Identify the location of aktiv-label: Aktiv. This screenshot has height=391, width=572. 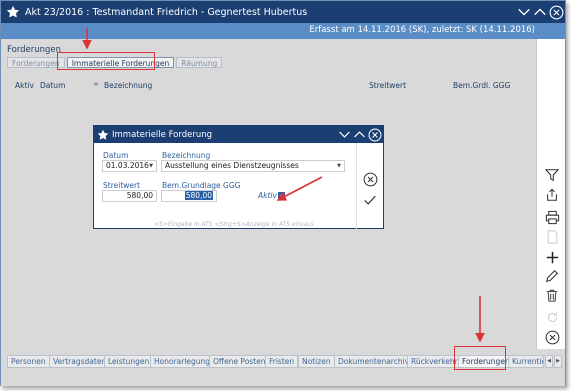
(267, 195).